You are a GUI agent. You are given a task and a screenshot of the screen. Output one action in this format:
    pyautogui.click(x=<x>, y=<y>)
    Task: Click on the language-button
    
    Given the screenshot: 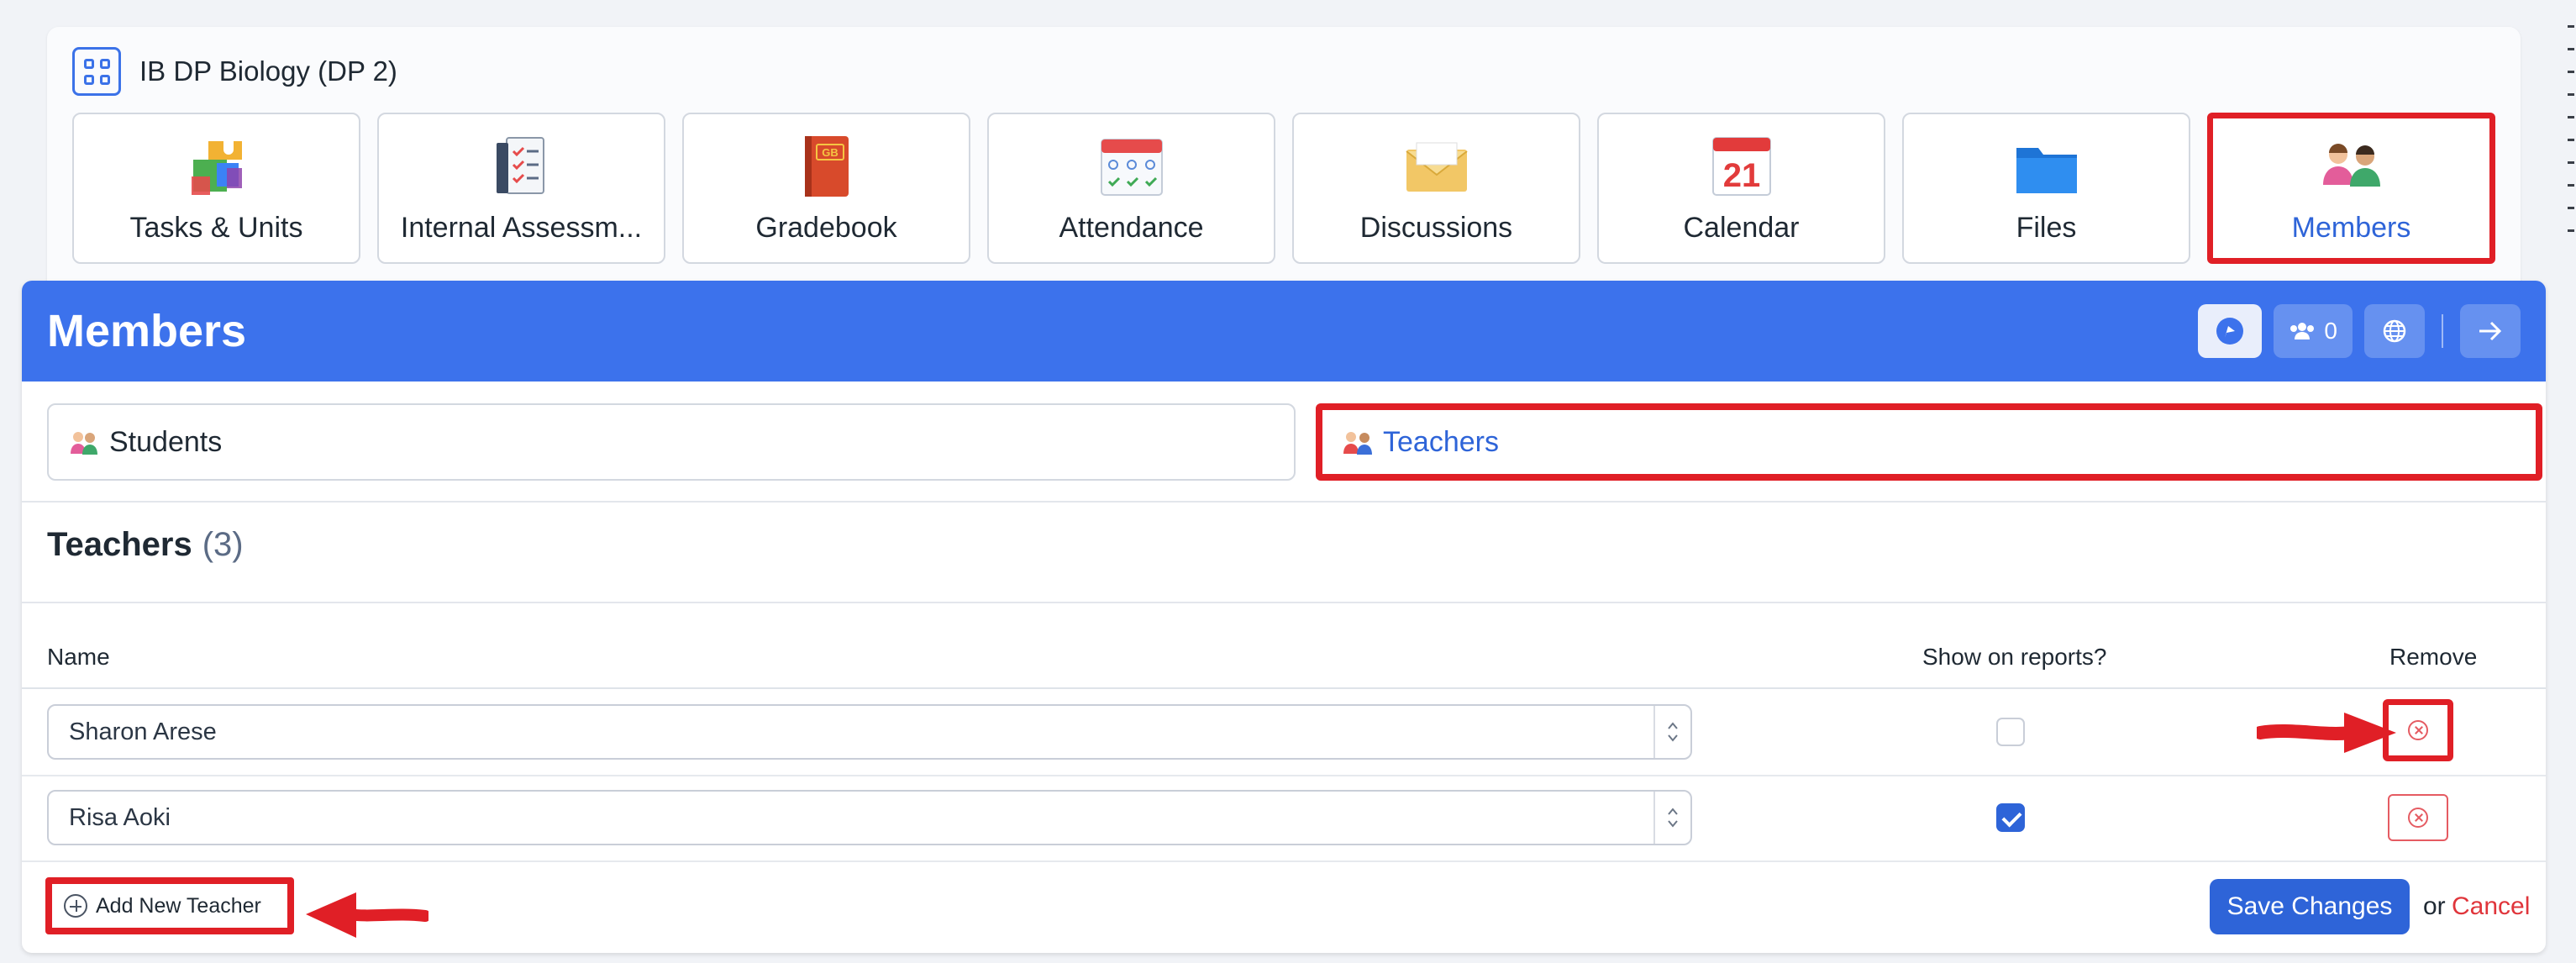 What is the action you would take?
    pyautogui.click(x=2394, y=331)
    